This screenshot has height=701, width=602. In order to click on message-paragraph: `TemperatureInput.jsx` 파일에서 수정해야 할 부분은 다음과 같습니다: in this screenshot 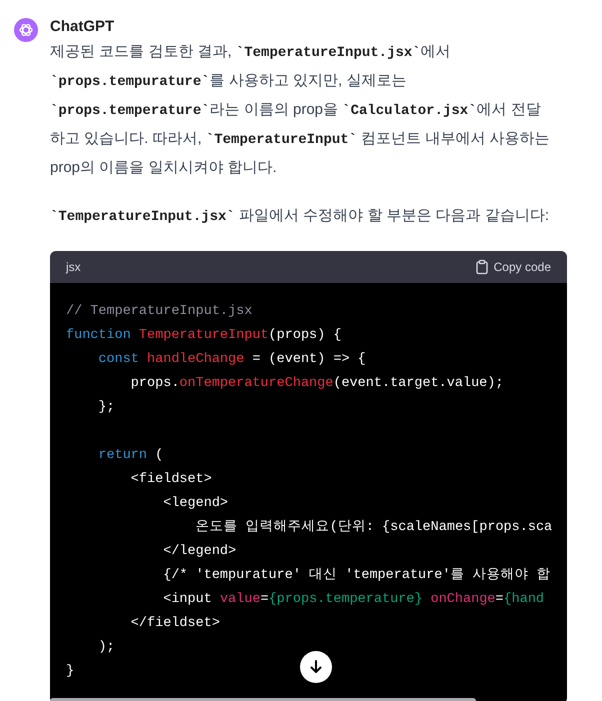, I will do `click(300, 216)`.